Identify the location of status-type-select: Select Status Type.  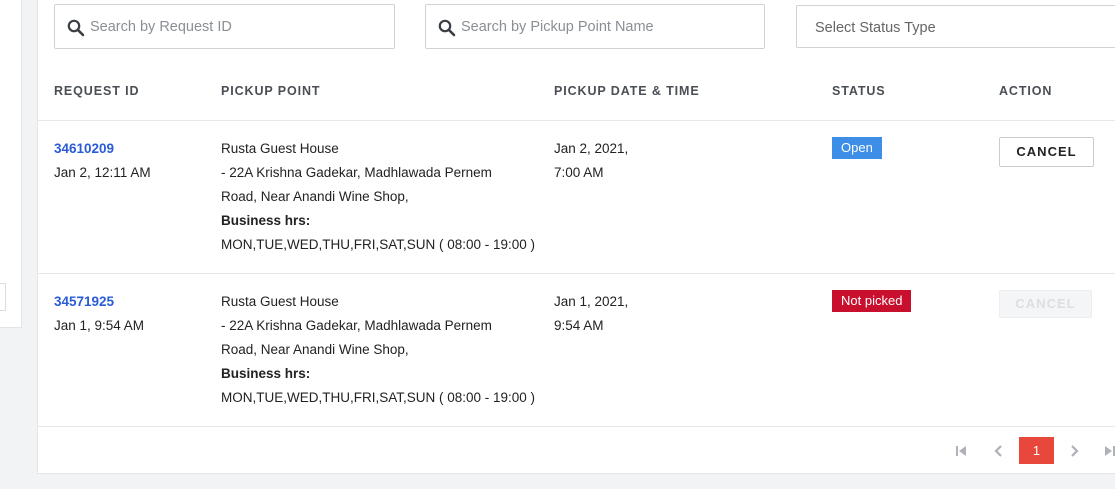
(955, 26).